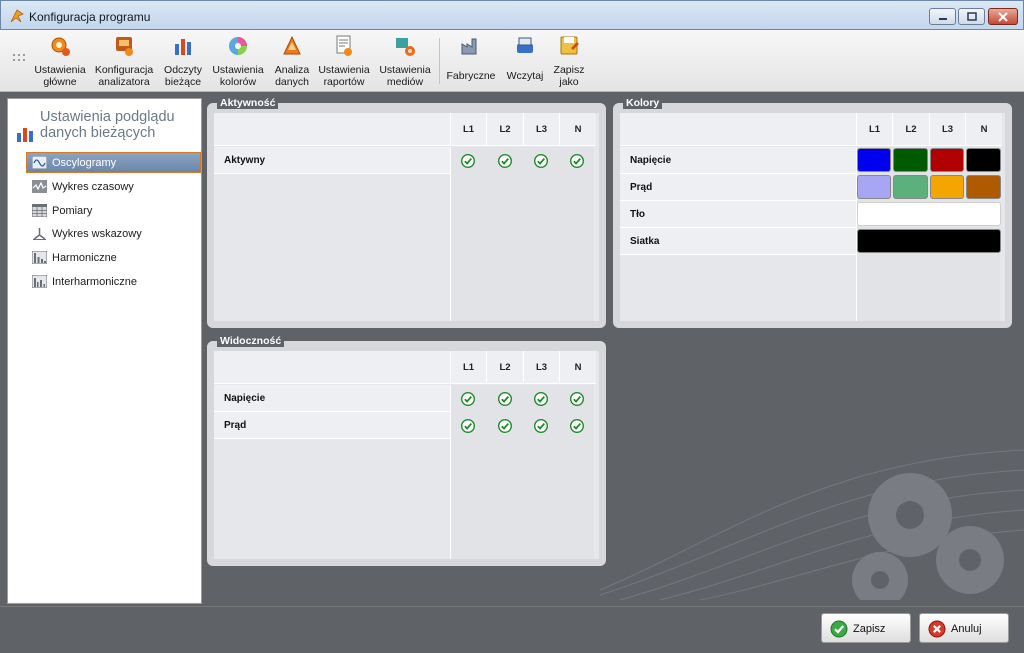 The width and height of the screenshot is (1024, 653). What do you see at coordinates (238, 82) in the screenshot?
I see `toolbar-label-line2: kolorów` at bounding box center [238, 82].